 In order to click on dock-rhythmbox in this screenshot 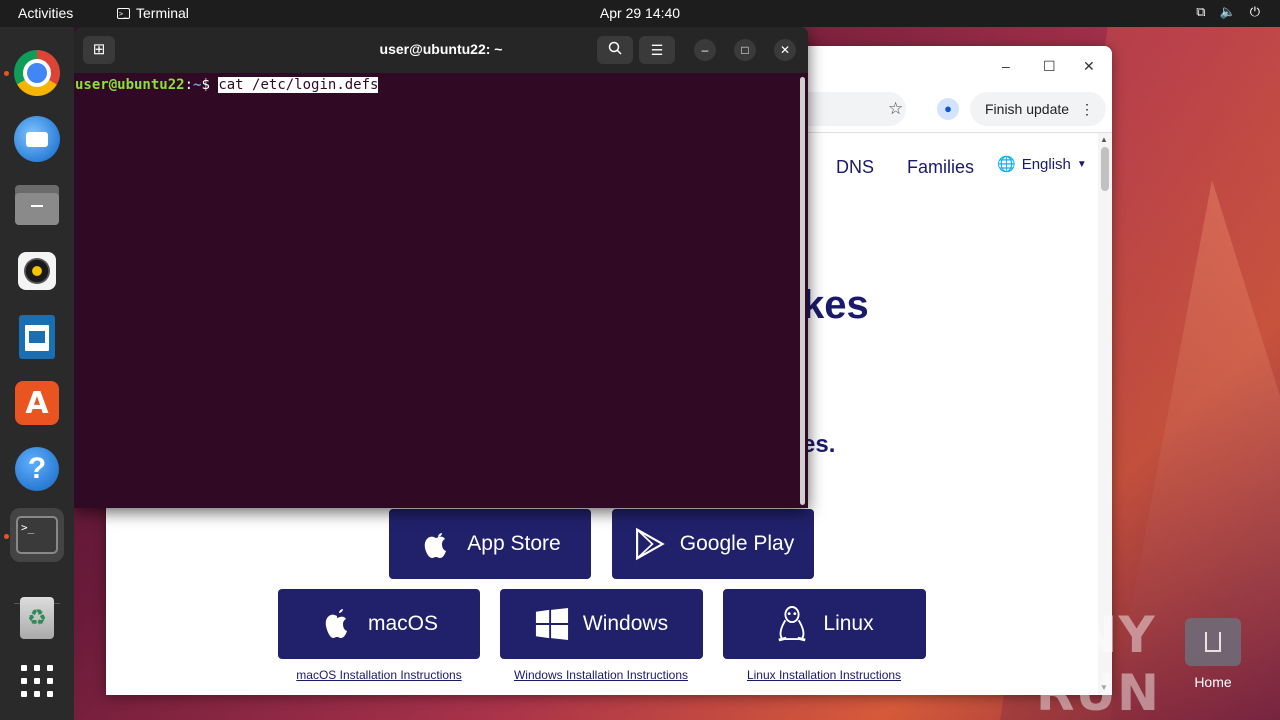, I will do `click(37, 271)`.